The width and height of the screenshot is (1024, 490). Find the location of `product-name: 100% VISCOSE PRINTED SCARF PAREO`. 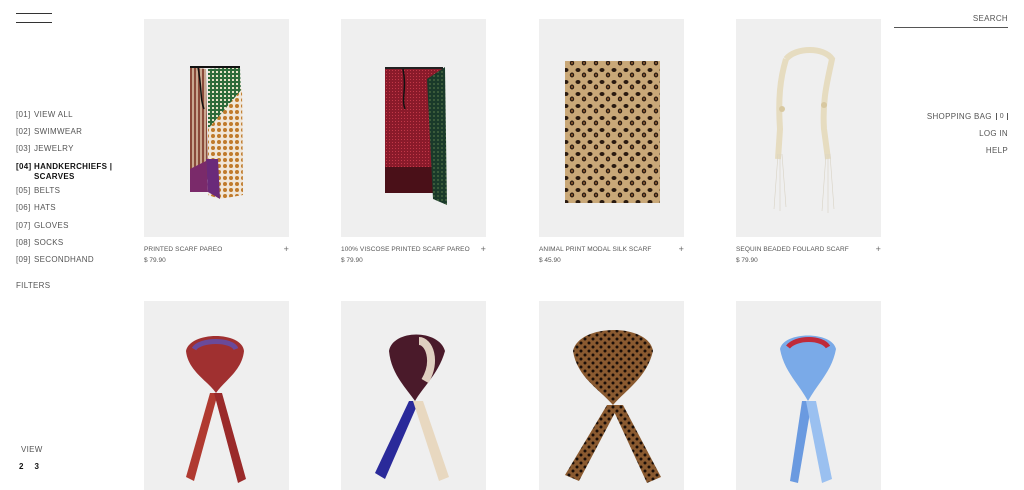

product-name: 100% VISCOSE PRINTED SCARF PAREO is located at coordinates (405, 249).